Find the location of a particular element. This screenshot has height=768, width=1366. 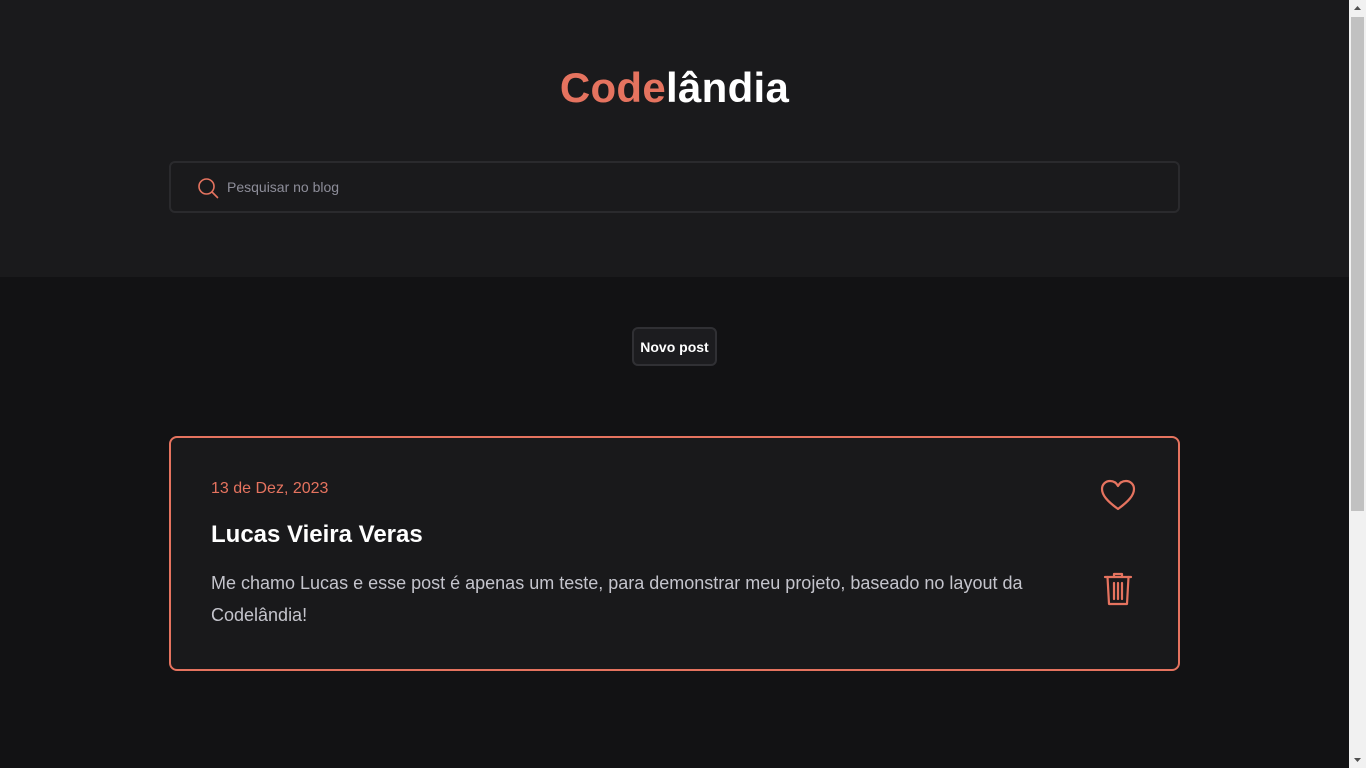

logo-rest: lândia is located at coordinates (728, 87).